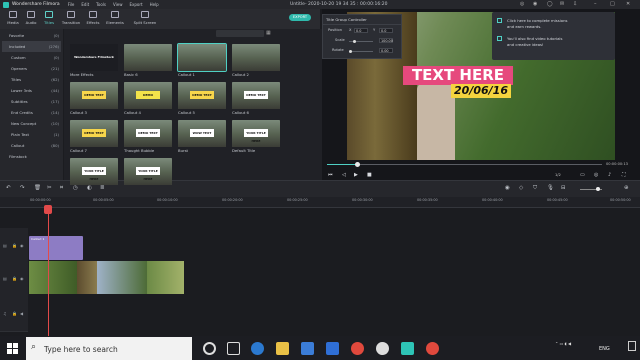 This screenshot has height=360, width=640. I want to click on menu-file: File, so click(71, 4).